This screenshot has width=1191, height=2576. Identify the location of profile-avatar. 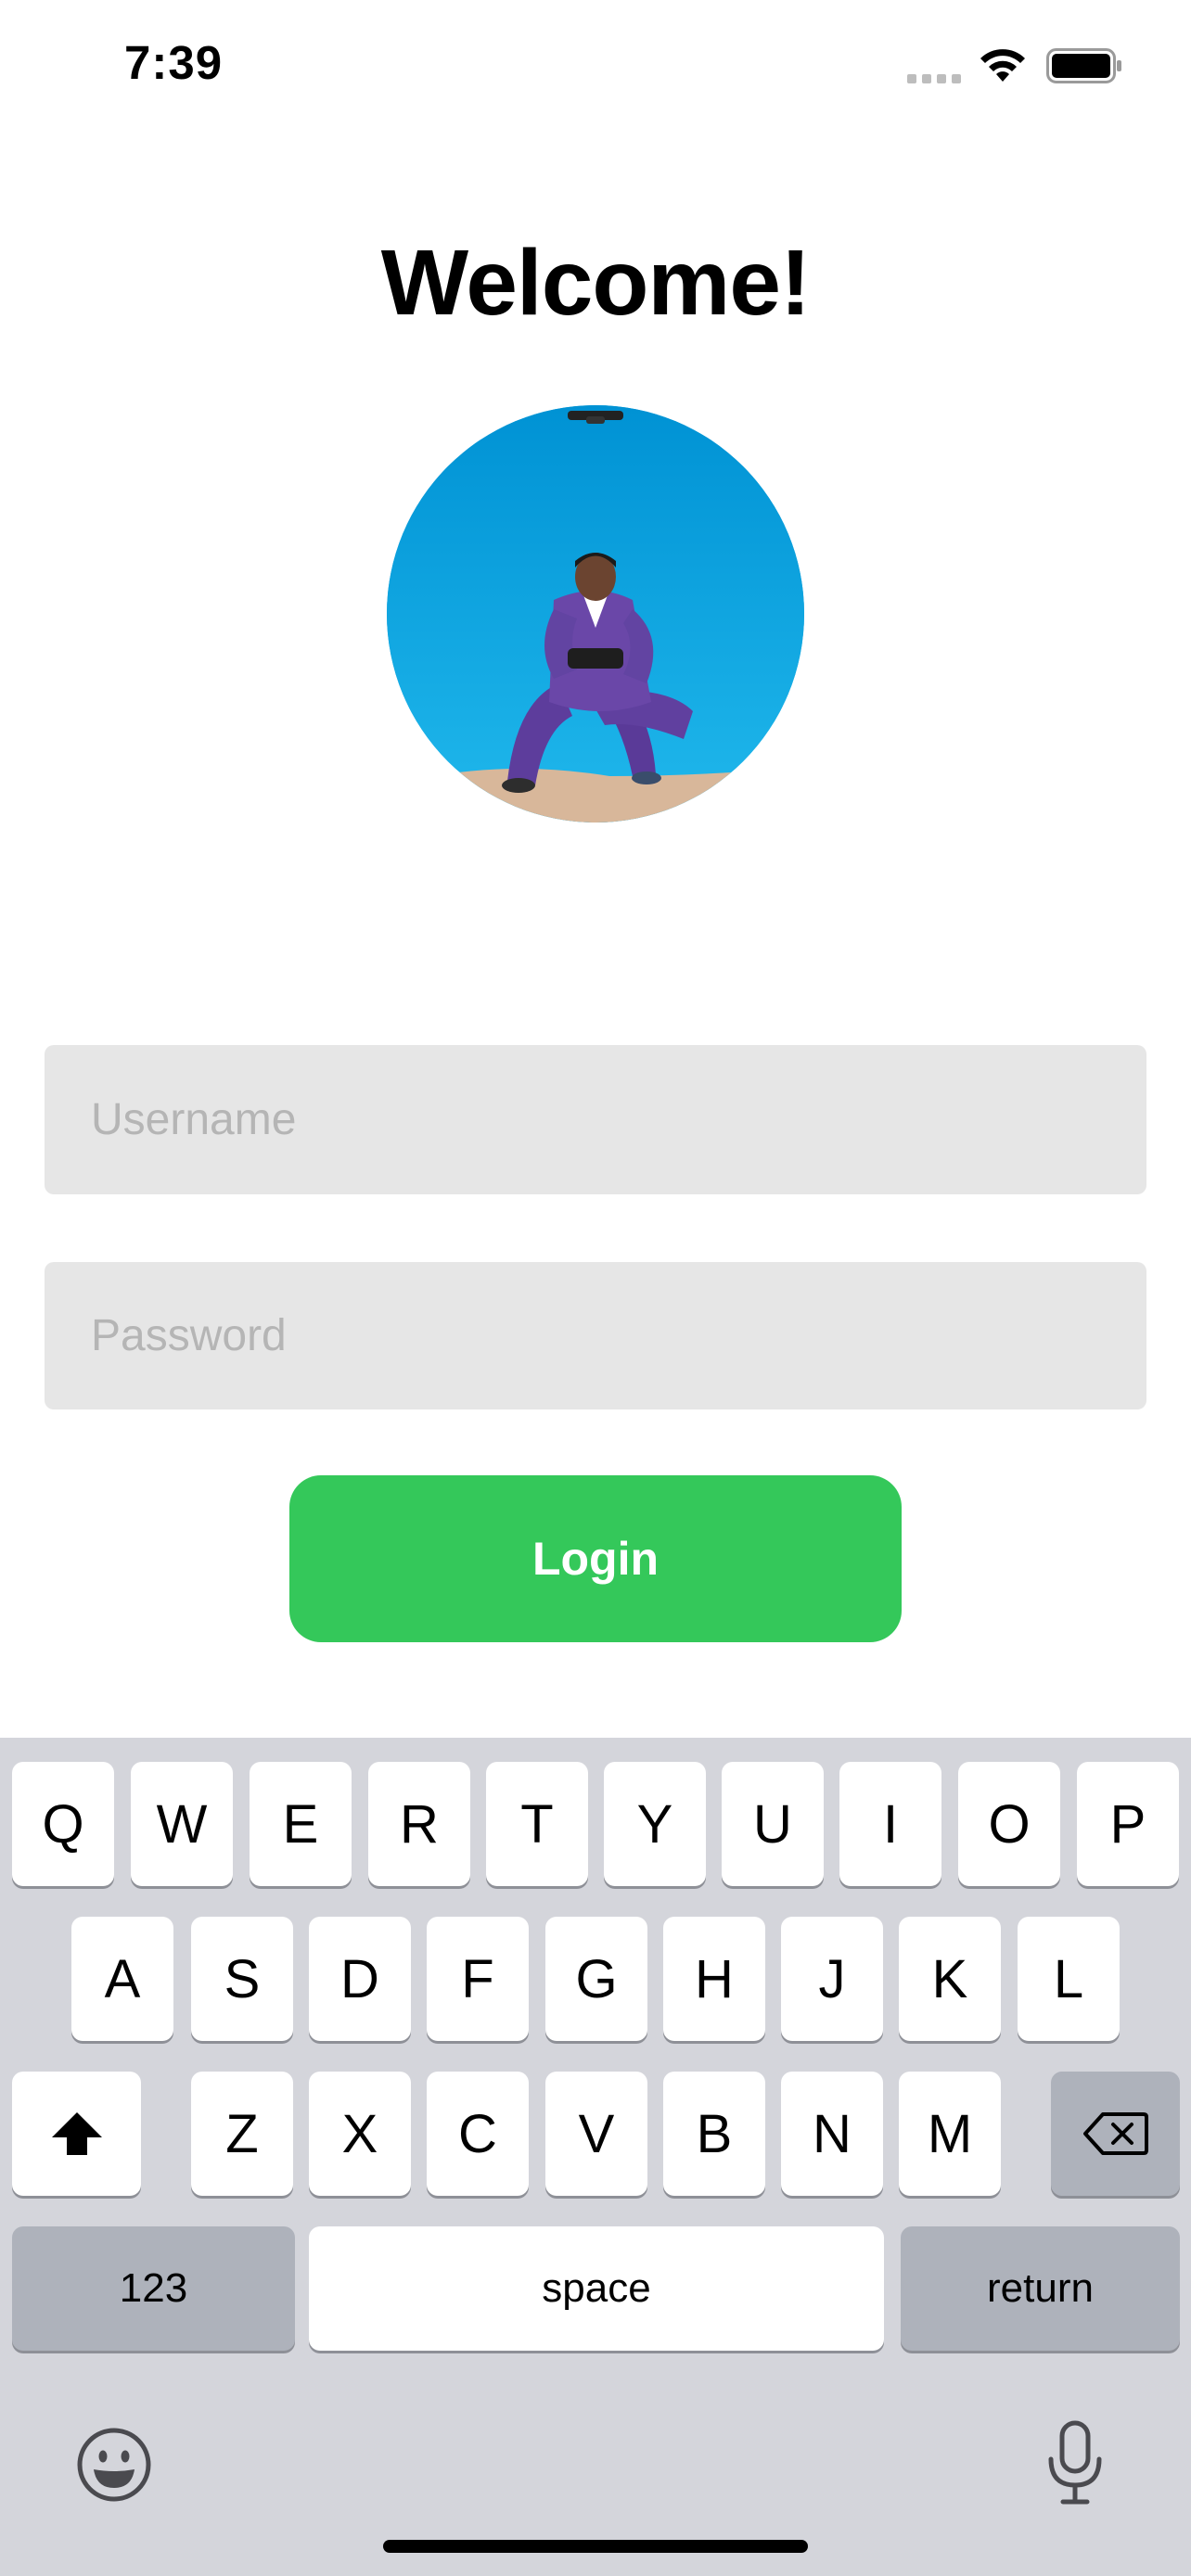
(595, 614).